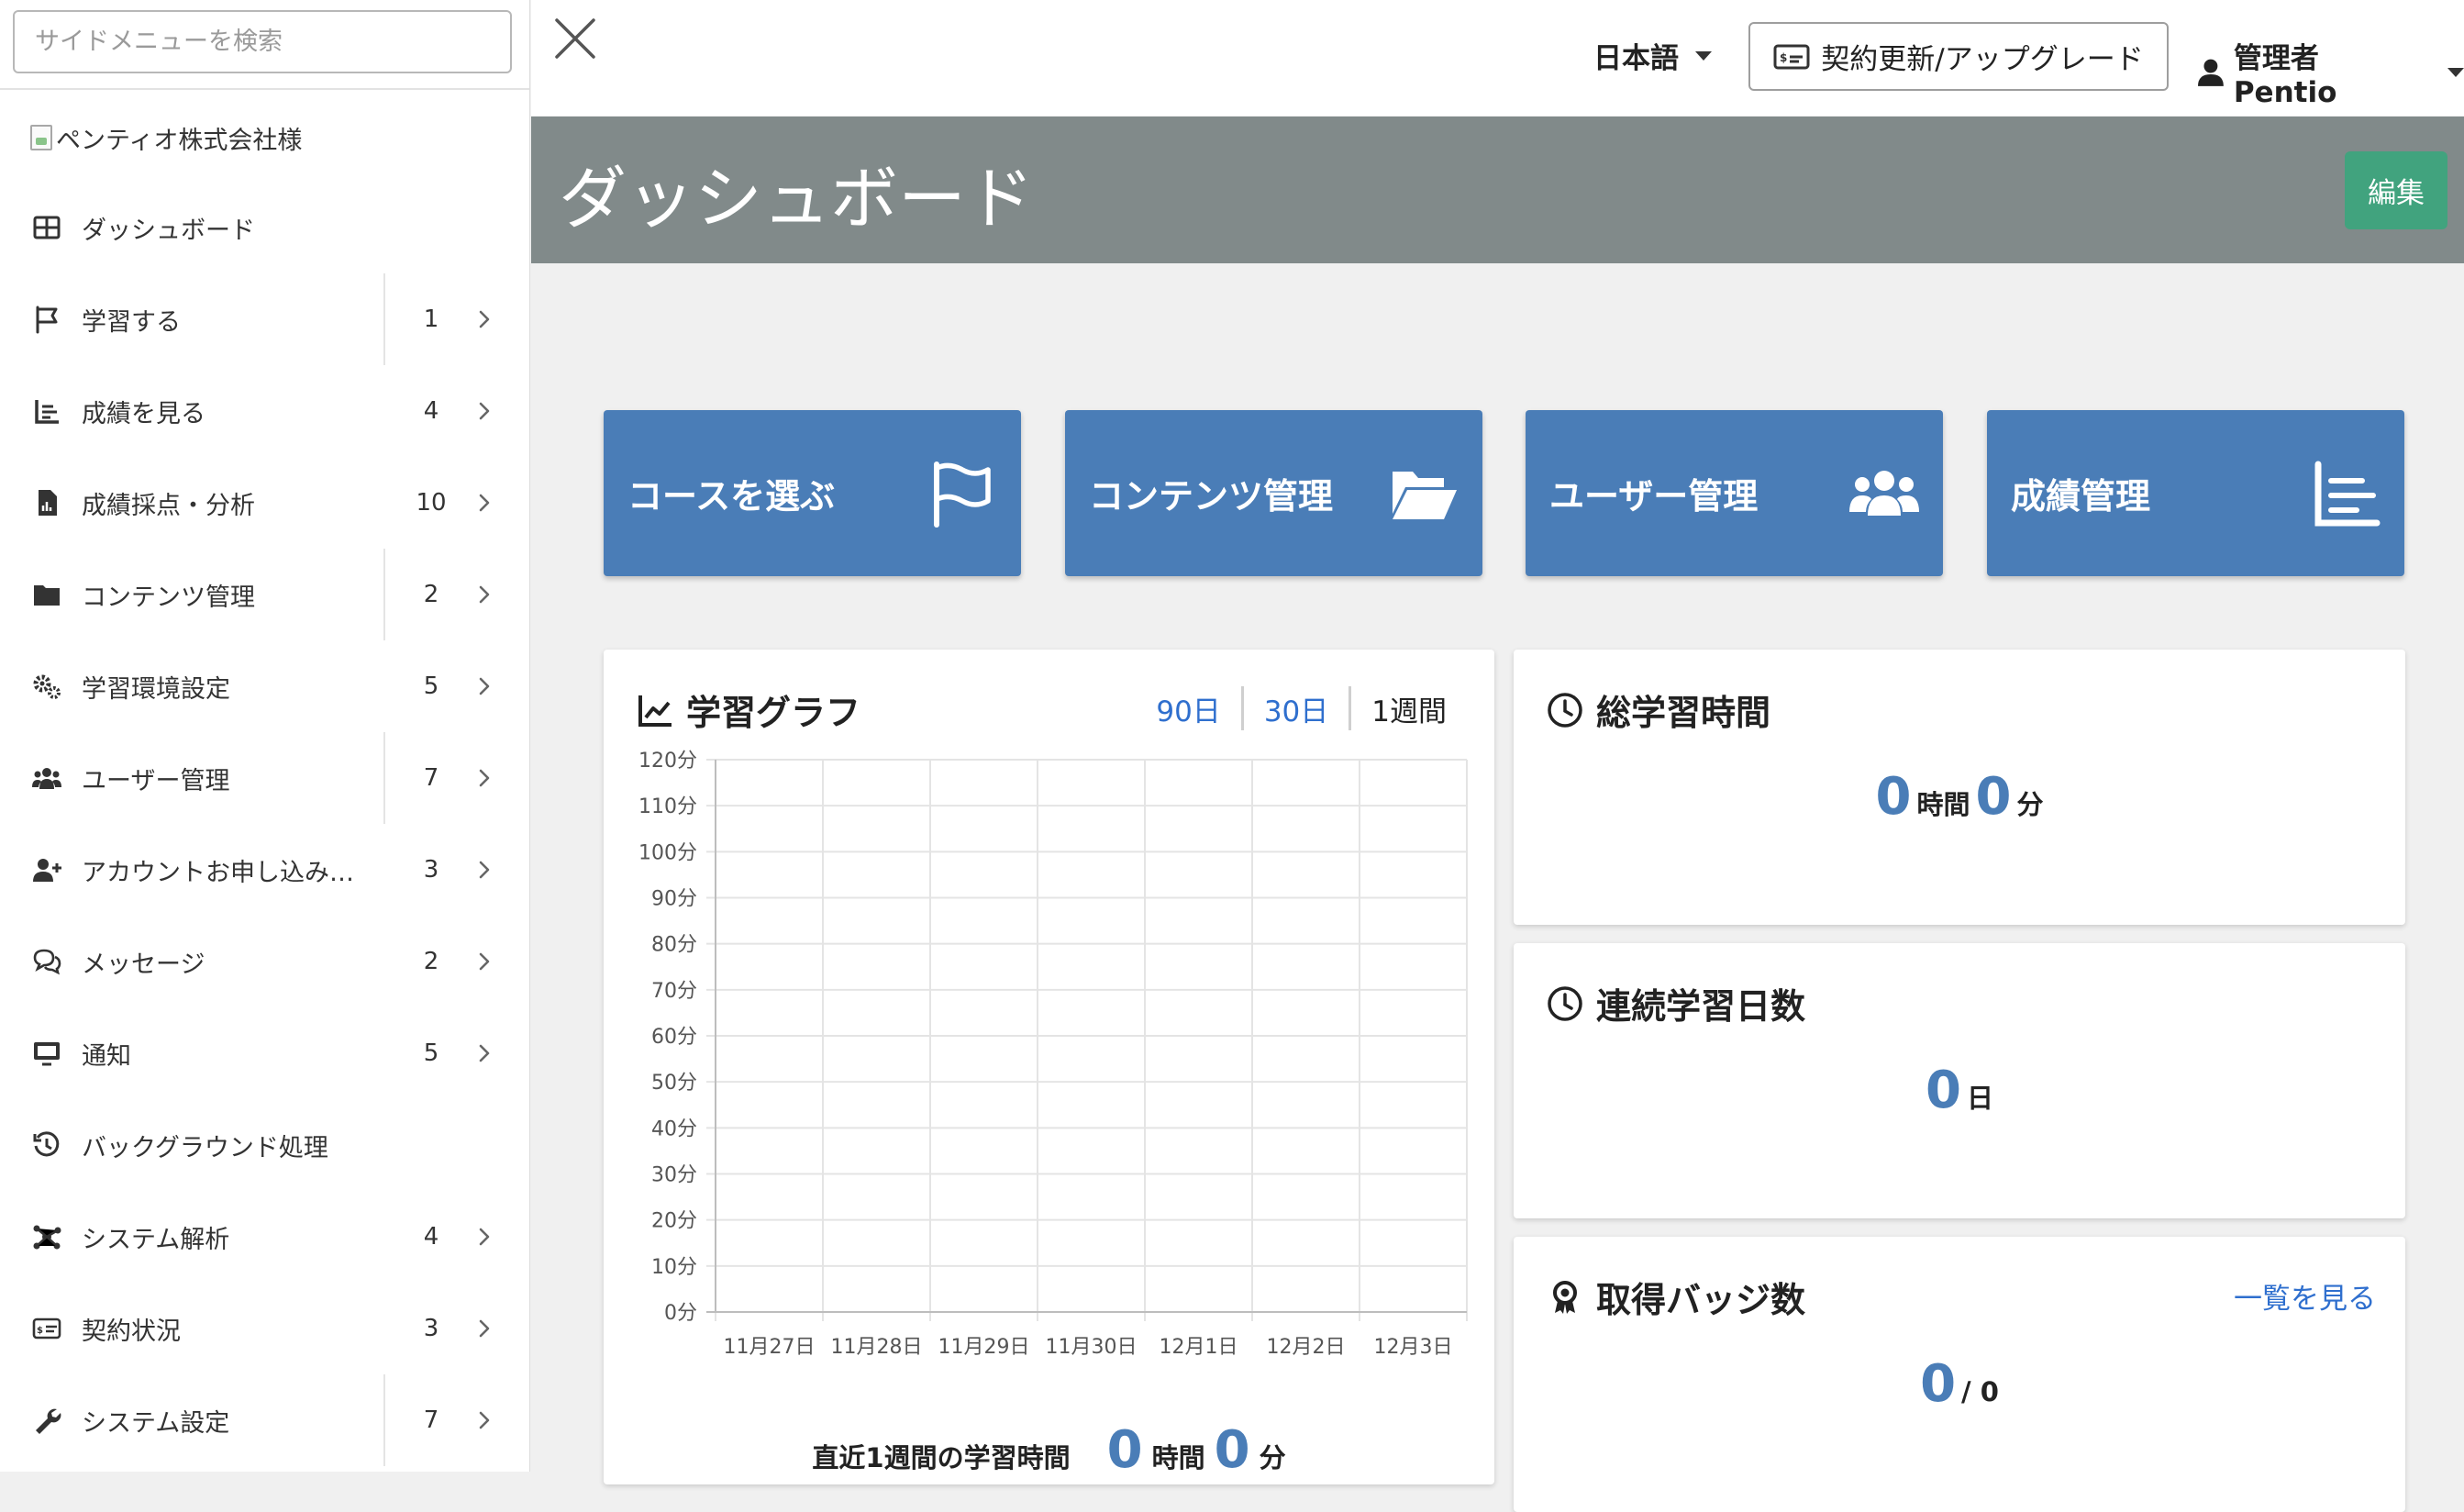  Describe the element at coordinates (731, 497) in the screenshot. I see `tile-label: コースを選ぶ` at that location.